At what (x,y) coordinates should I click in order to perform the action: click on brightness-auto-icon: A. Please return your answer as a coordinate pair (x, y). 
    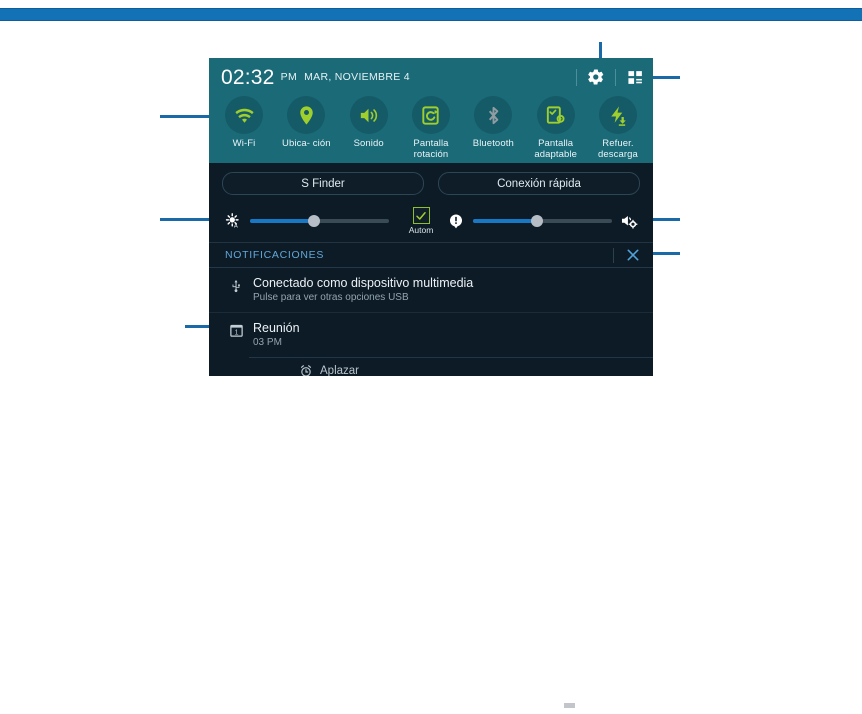
    Looking at the image, I should click on (233, 221).